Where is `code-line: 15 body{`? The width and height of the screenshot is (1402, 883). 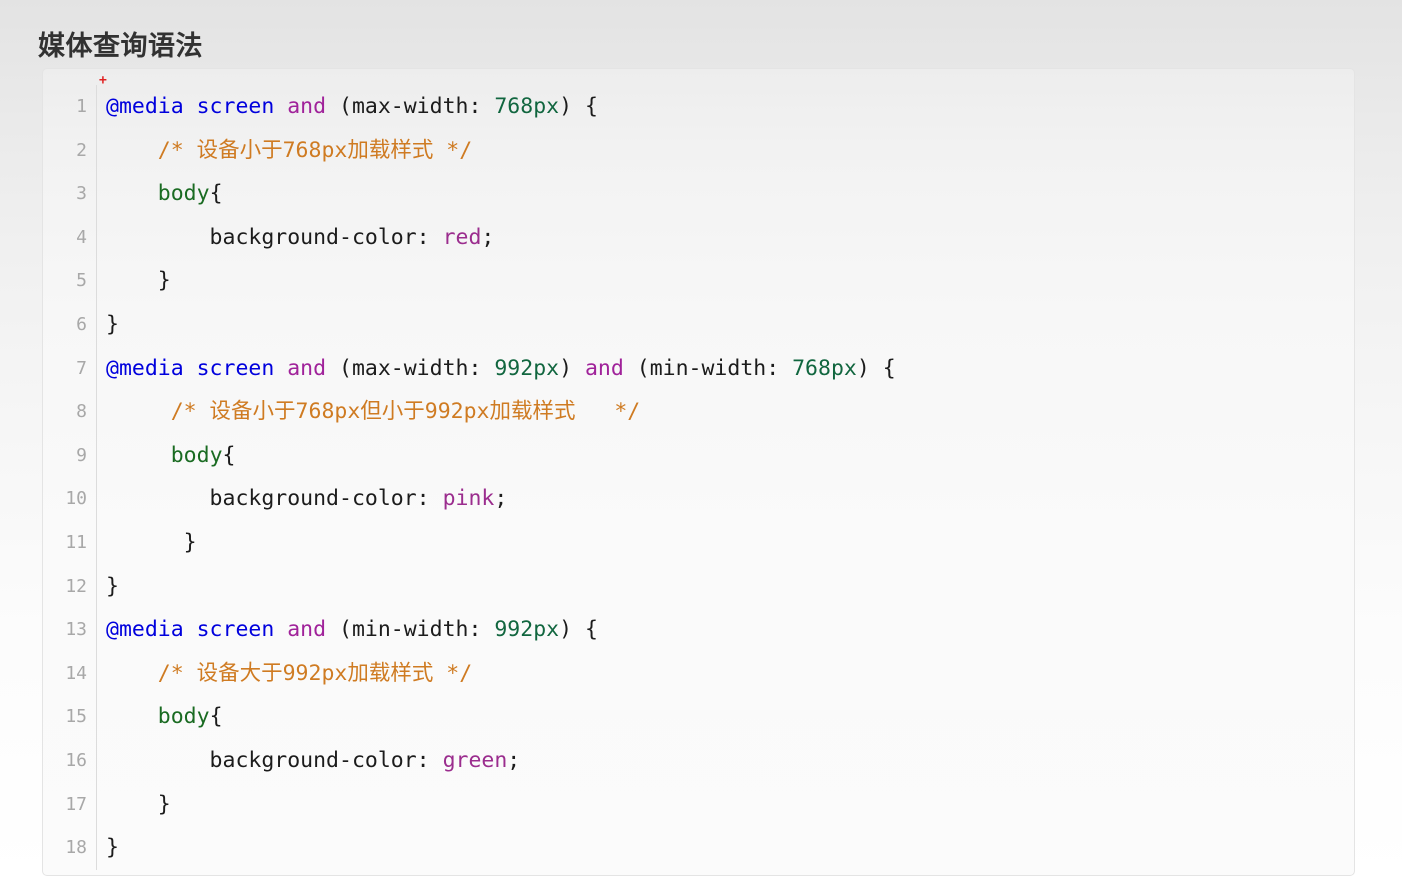 code-line: 15 body{ is located at coordinates (698, 717).